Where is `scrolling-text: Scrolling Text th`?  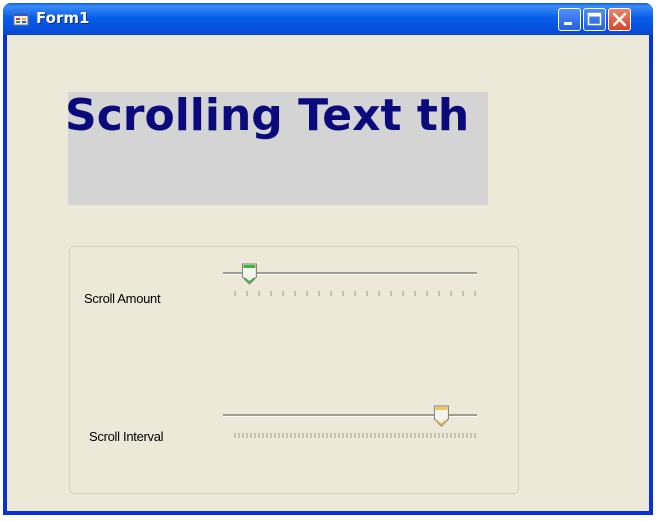
scrolling-text: Scrolling Text th is located at coordinates (269, 116).